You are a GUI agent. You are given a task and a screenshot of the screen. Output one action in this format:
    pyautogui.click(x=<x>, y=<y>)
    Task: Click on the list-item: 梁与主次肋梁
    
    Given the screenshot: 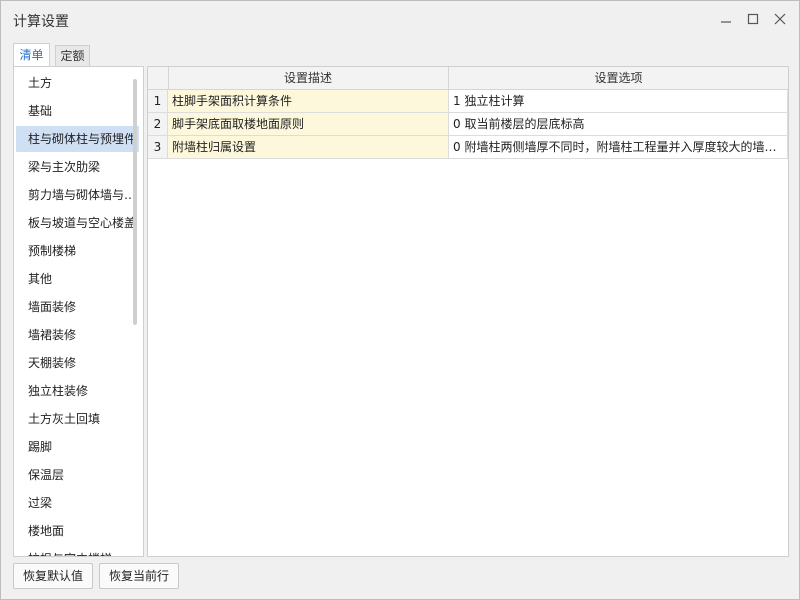 What is the action you would take?
    pyautogui.click(x=77, y=167)
    